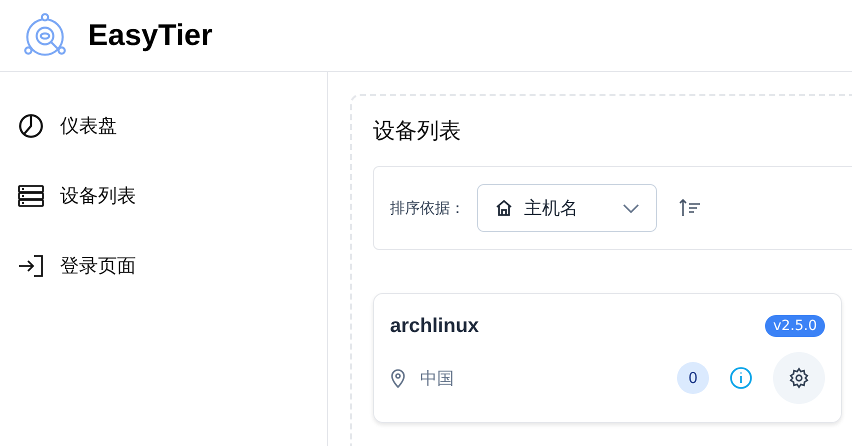 Image resolution: width=852 pixels, height=446 pixels. Describe the element at coordinates (150, 35) in the screenshot. I see `app-title: EasyTier` at that location.